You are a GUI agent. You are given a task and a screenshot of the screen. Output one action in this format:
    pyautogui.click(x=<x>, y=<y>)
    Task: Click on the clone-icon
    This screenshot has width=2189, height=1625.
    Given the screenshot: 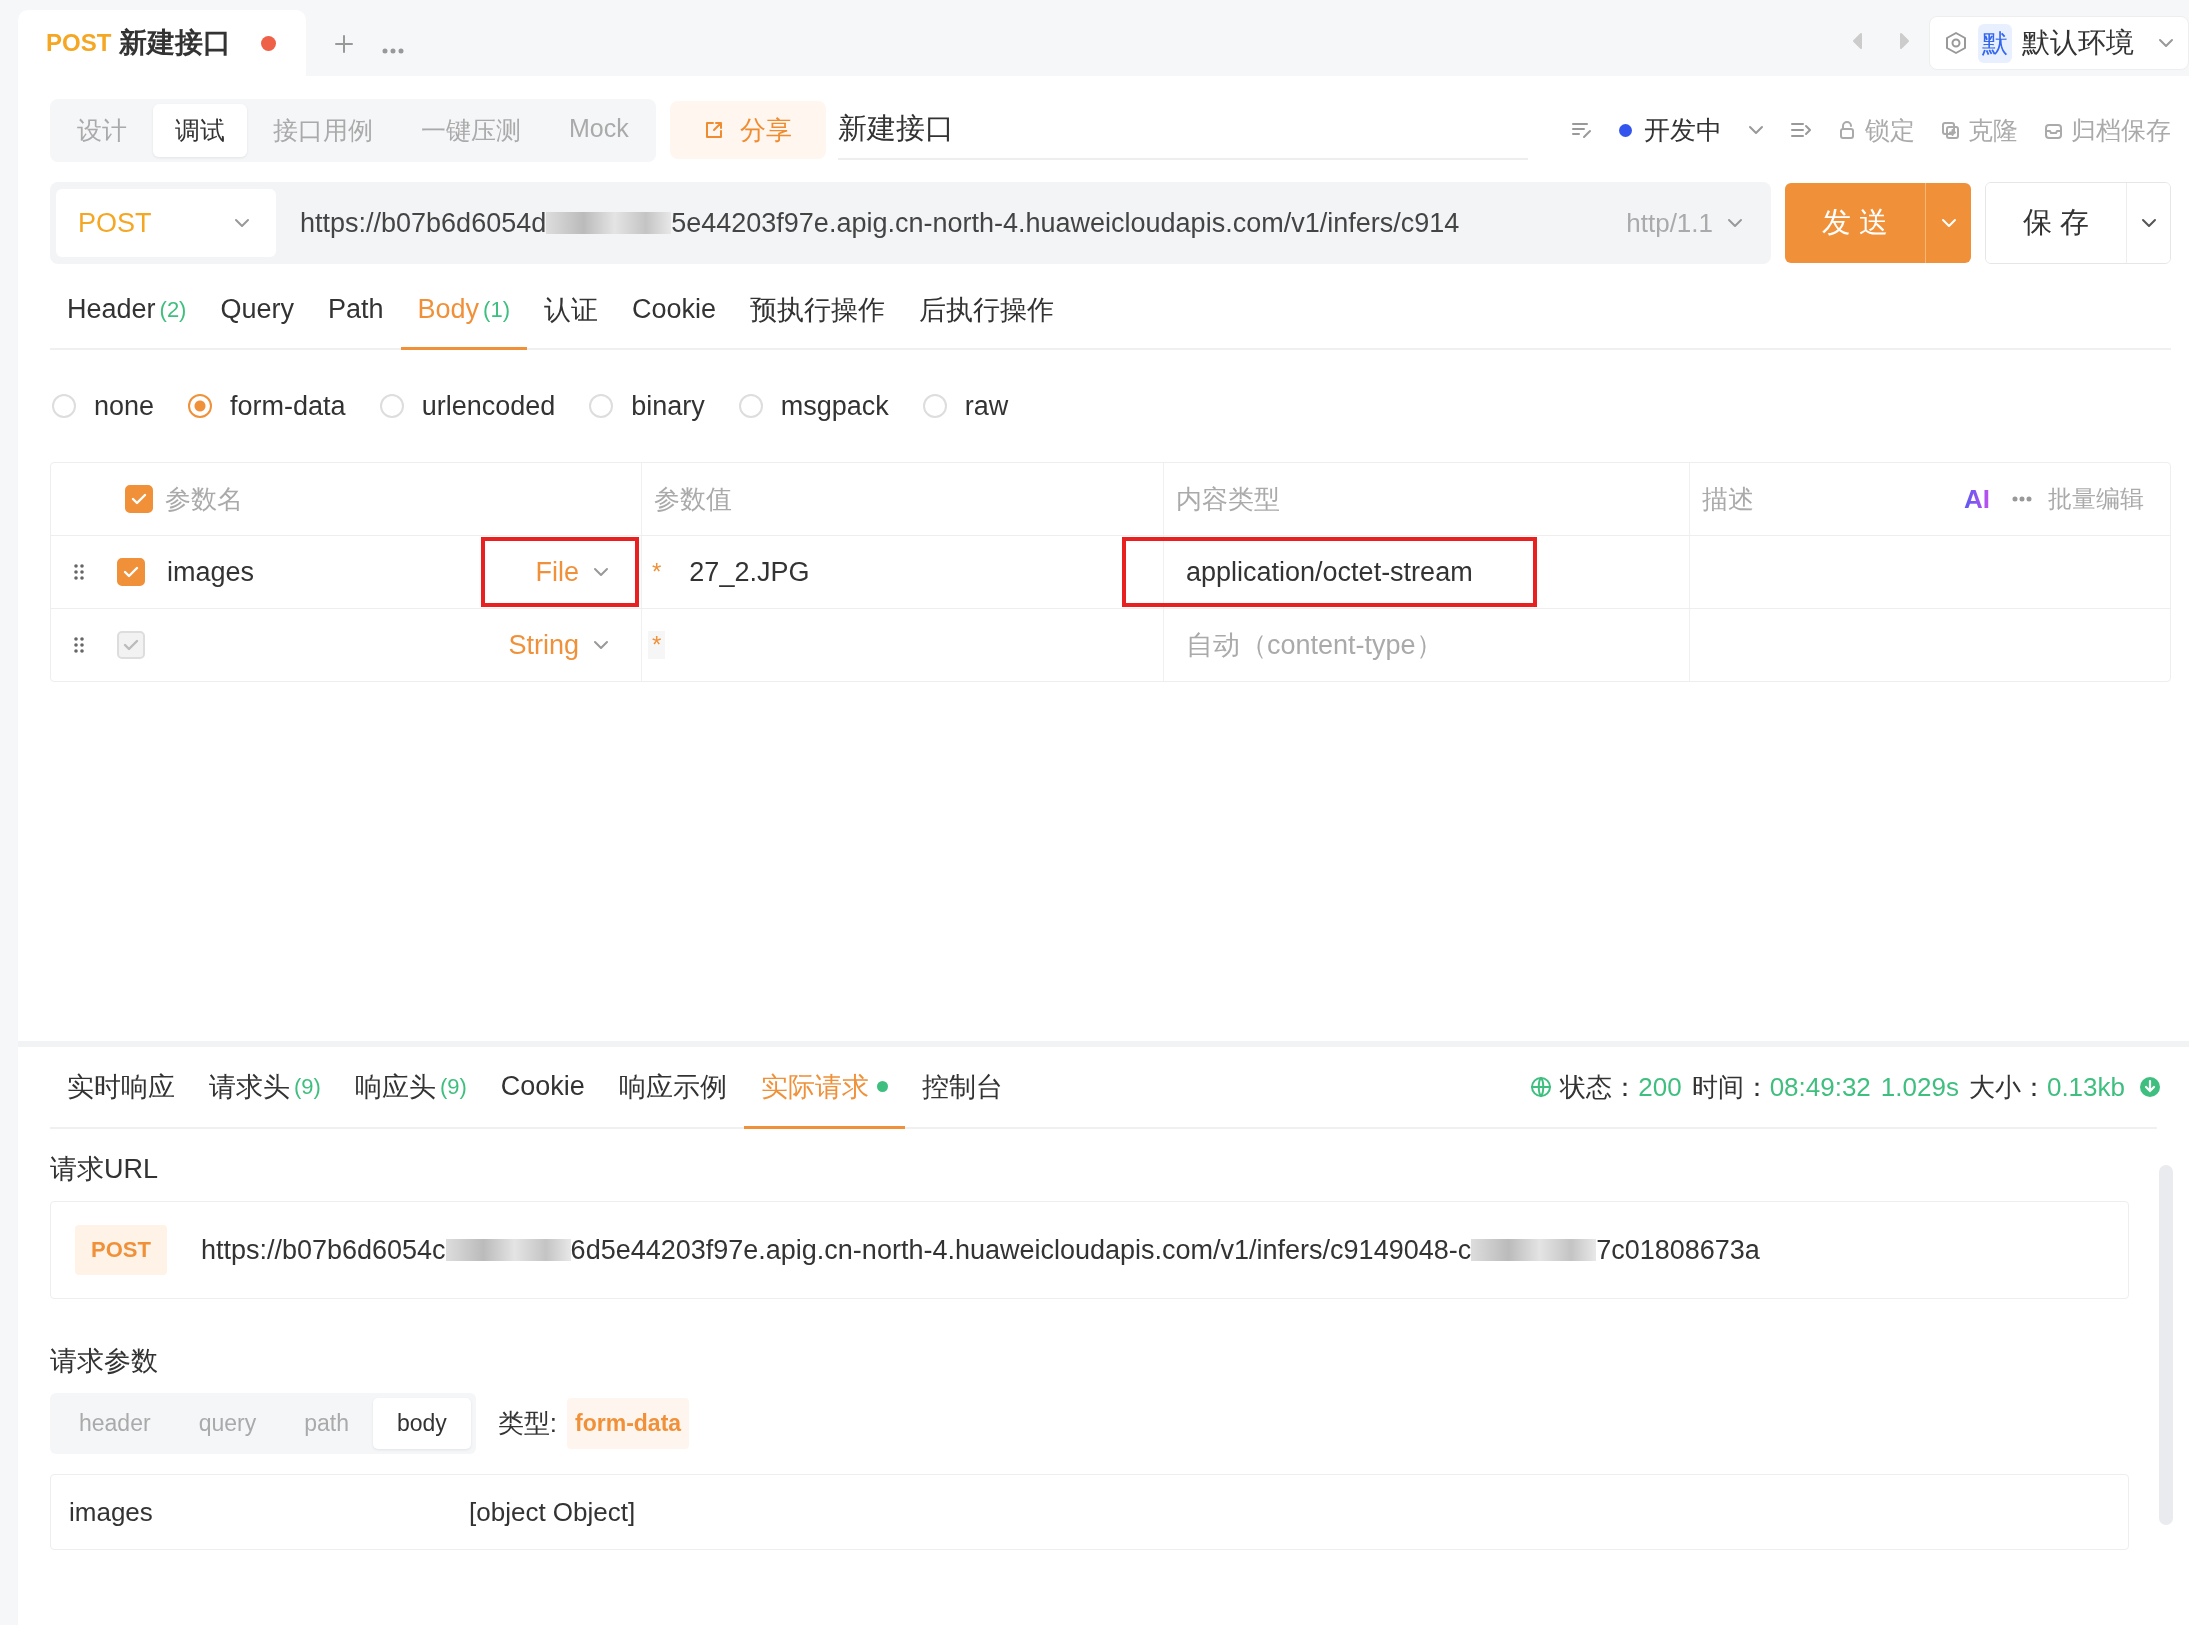 What is the action you would take?
    pyautogui.click(x=1950, y=130)
    